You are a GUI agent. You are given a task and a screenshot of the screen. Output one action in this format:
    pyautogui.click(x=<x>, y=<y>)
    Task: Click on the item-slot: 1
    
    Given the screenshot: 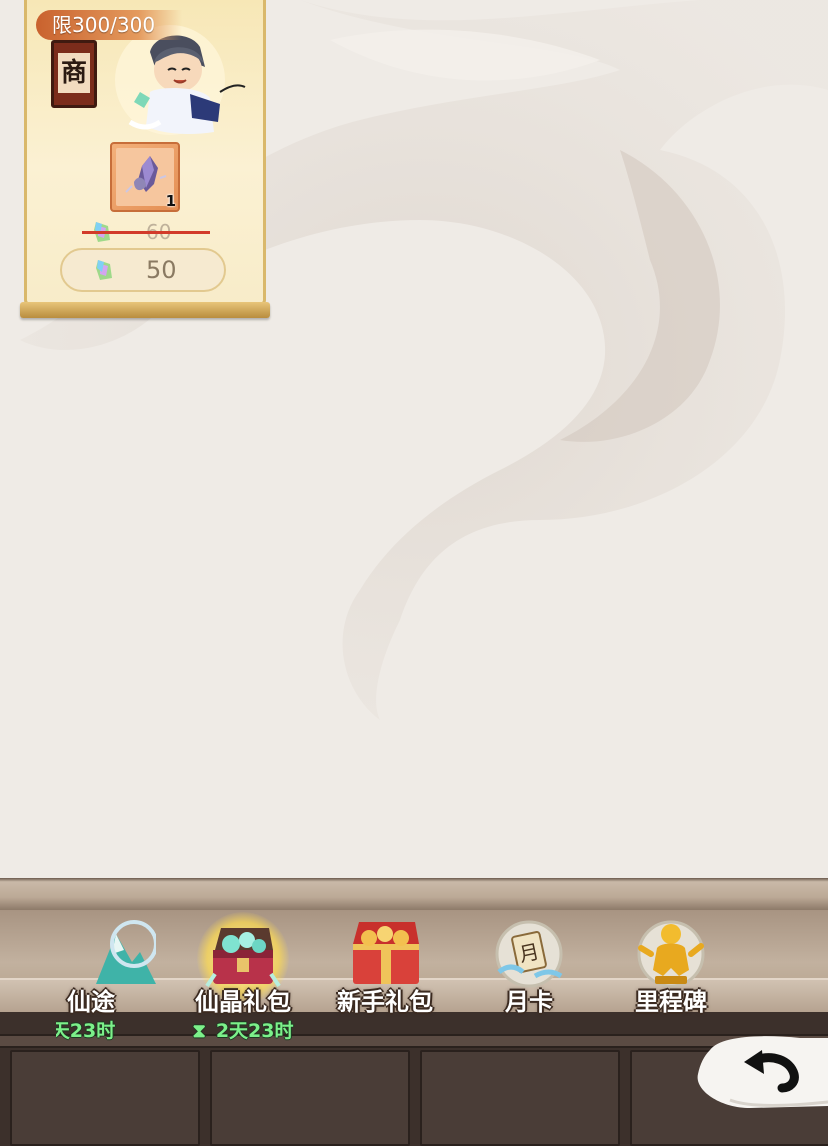 What is the action you would take?
    pyautogui.click(x=145, y=177)
    